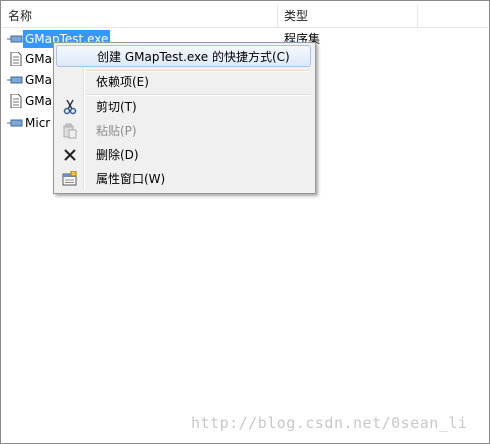 The height and width of the screenshot is (444, 490). Describe the element at coordinates (122, 82) in the screenshot. I see `menu-item-label: 依赖项(E)` at that location.